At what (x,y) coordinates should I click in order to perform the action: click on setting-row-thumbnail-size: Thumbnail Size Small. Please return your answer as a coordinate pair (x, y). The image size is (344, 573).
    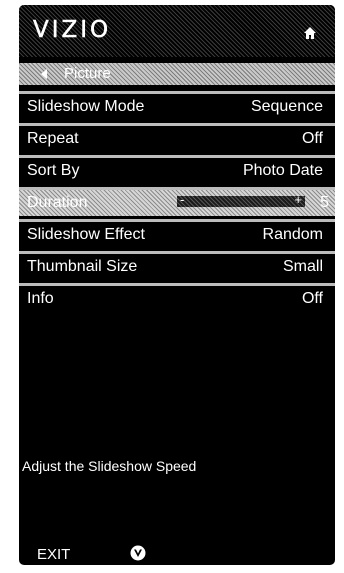
    Looking at the image, I should click on (177, 265).